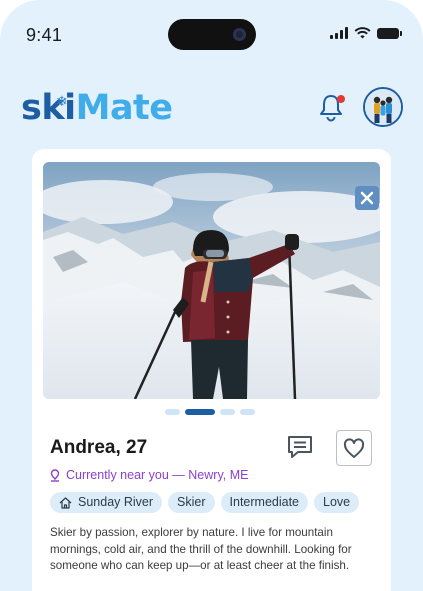  What do you see at coordinates (48, 108) in the screenshot?
I see `logo-text-ski: ski` at bounding box center [48, 108].